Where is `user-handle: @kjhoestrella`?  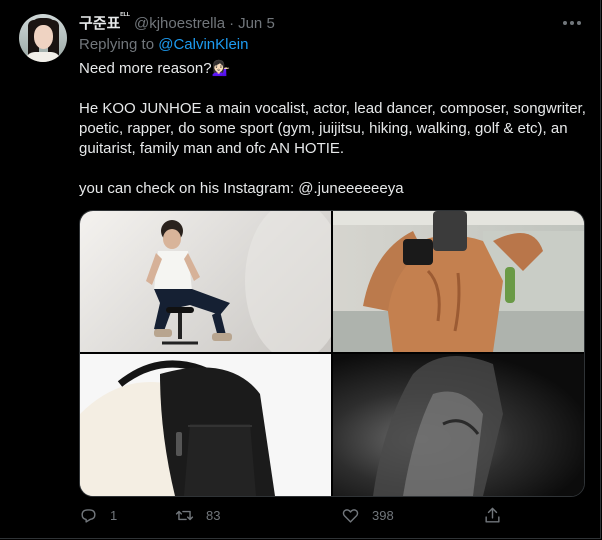
user-handle: @kjhoestrella is located at coordinates (179, 23).